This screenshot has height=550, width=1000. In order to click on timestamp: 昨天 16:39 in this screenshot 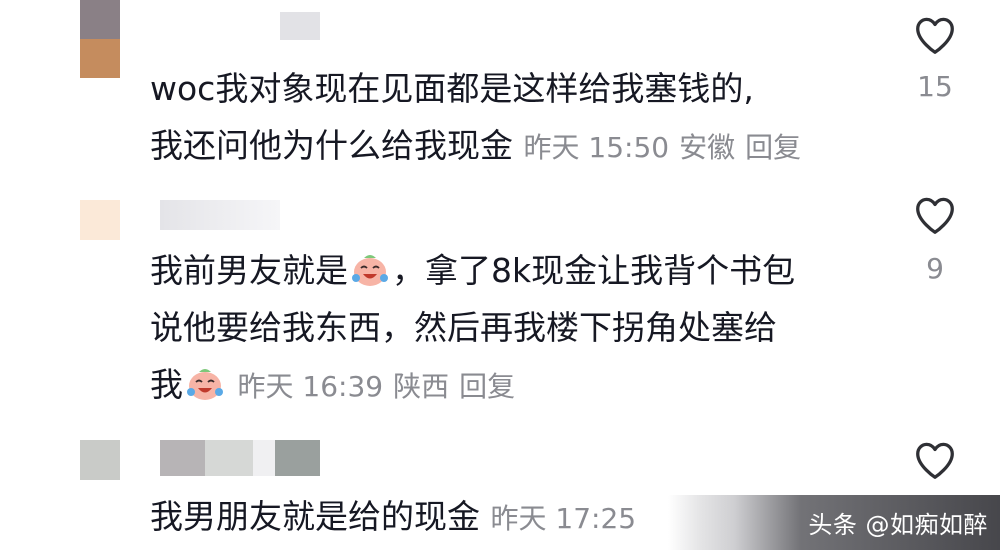, I will do `click(310, 386)`.